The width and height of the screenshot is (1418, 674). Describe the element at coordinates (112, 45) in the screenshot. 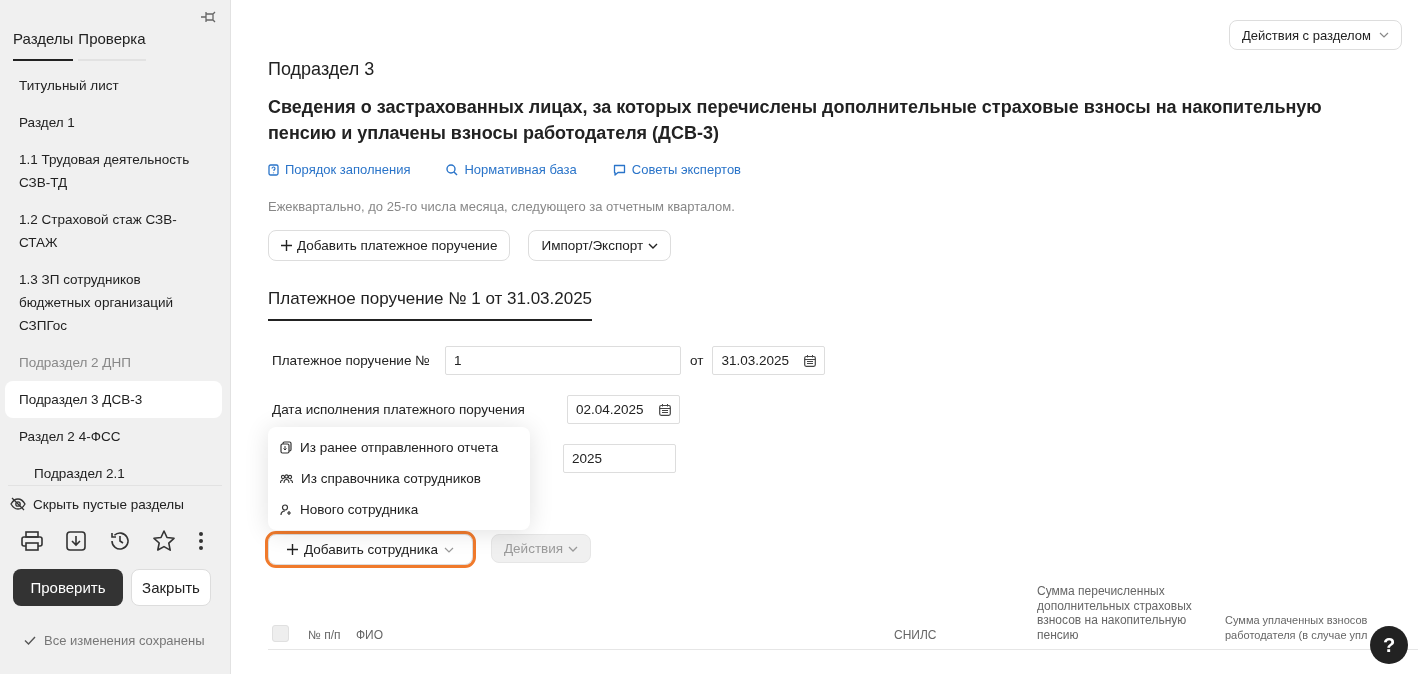

I see `sidebar-tab: Проверка` at that location.